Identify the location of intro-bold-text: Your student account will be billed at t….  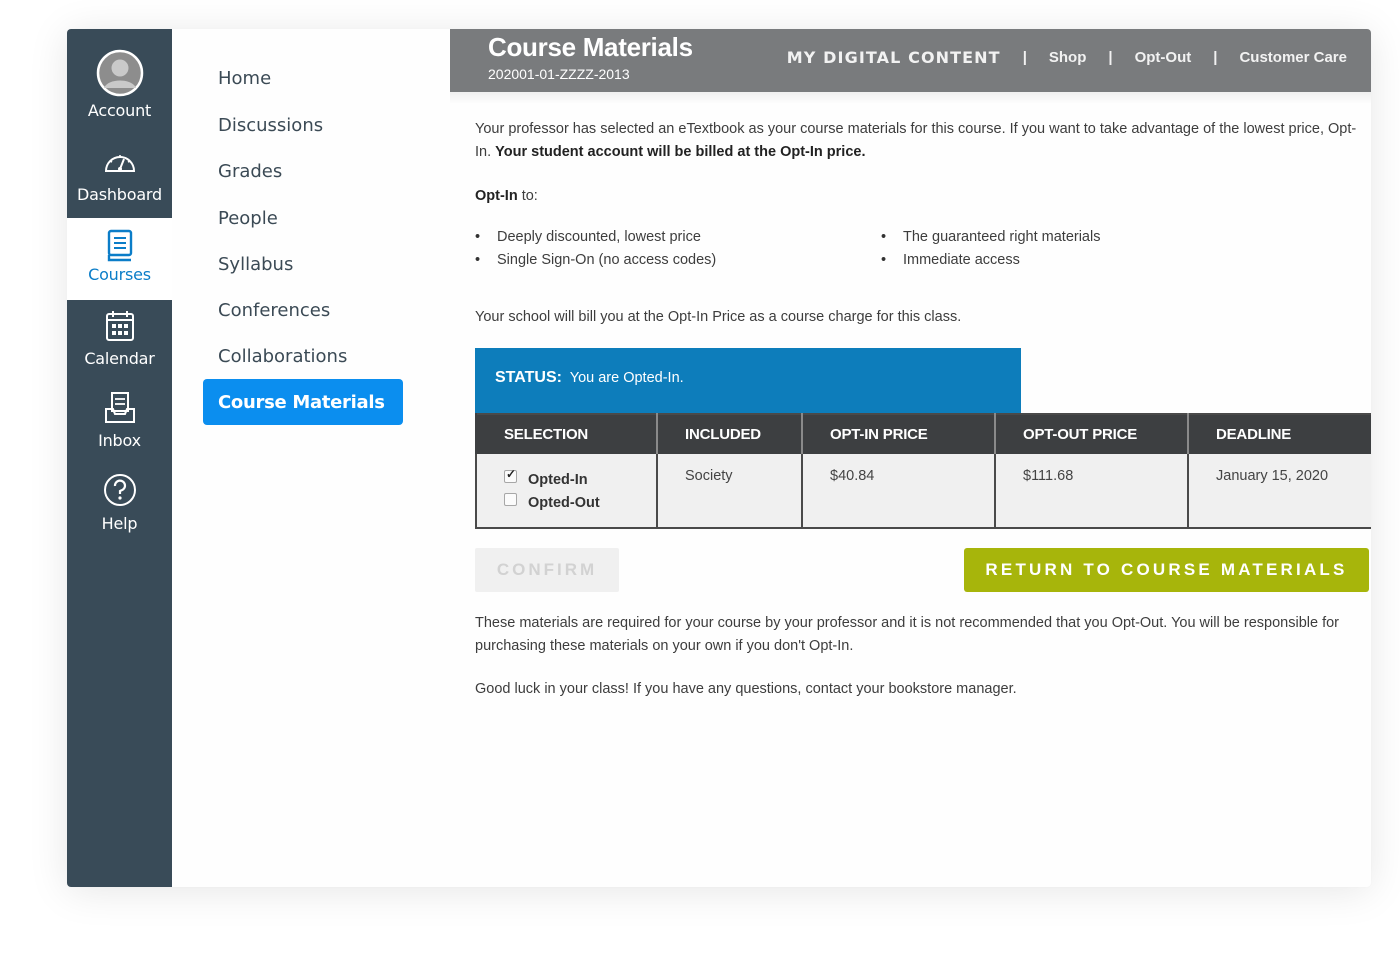
(680, 152).